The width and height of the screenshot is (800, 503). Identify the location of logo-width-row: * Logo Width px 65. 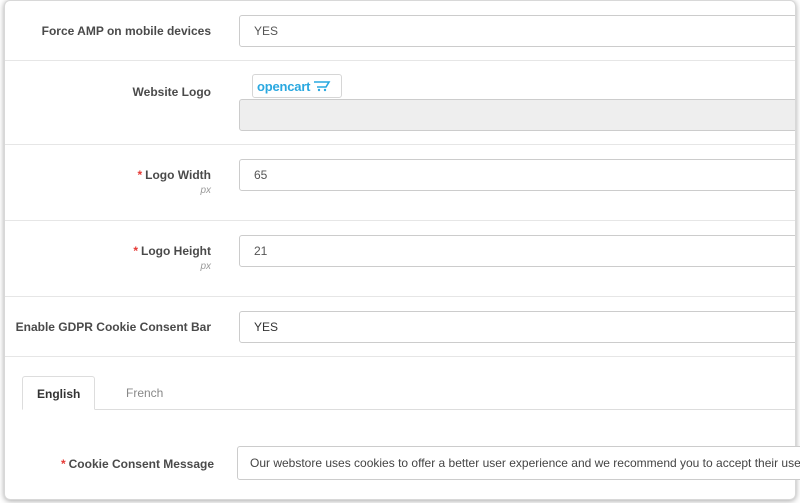
(400, 183).